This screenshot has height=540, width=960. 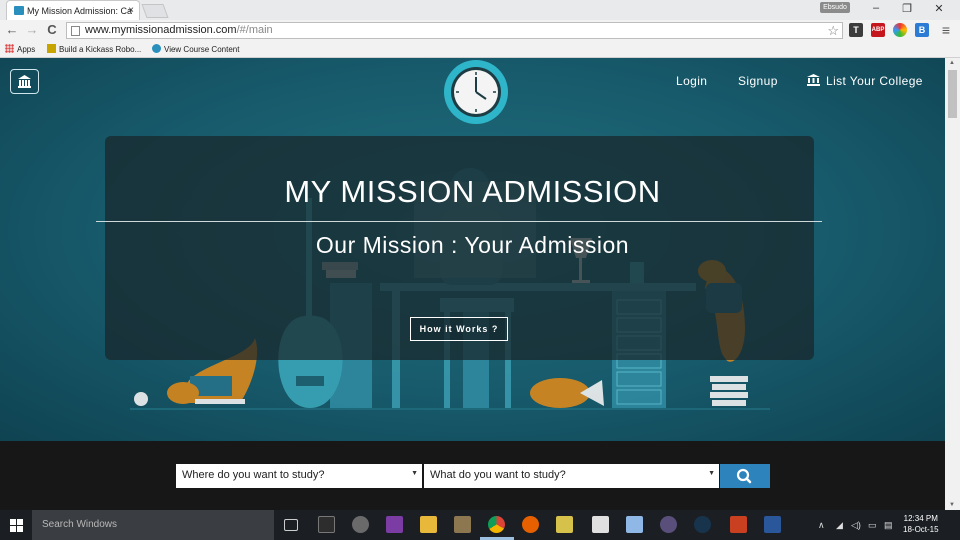 I want to click on steam-icon, so click(x=702, y=524).